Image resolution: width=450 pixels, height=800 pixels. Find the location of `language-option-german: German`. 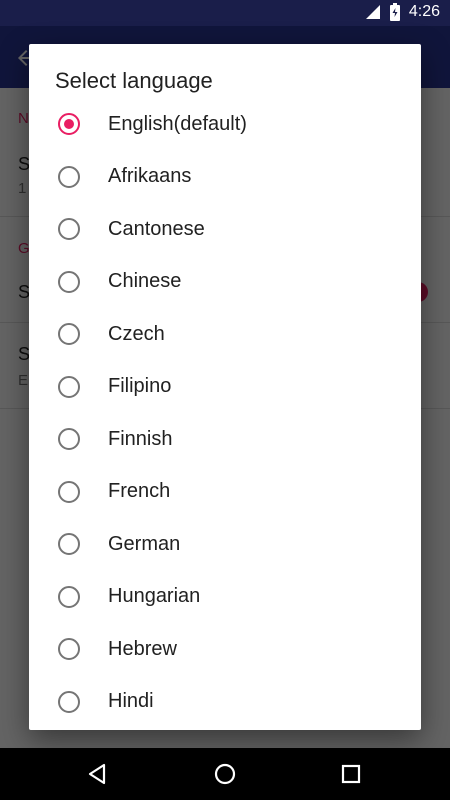

language-option-german: German is located at coordinates (225, 544).